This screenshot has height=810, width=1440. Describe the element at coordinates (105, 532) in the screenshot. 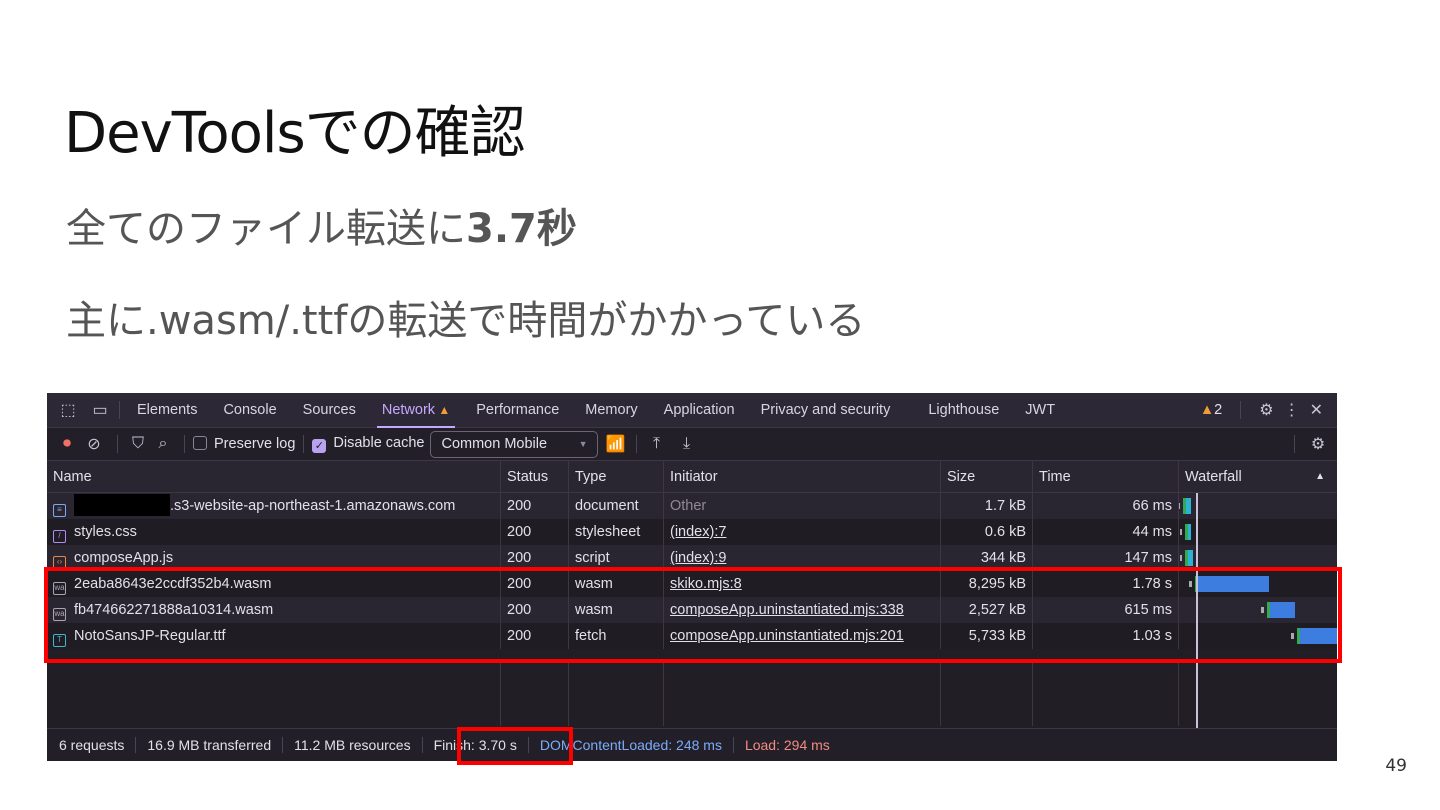

I see `name-text: styles.css` at that location.